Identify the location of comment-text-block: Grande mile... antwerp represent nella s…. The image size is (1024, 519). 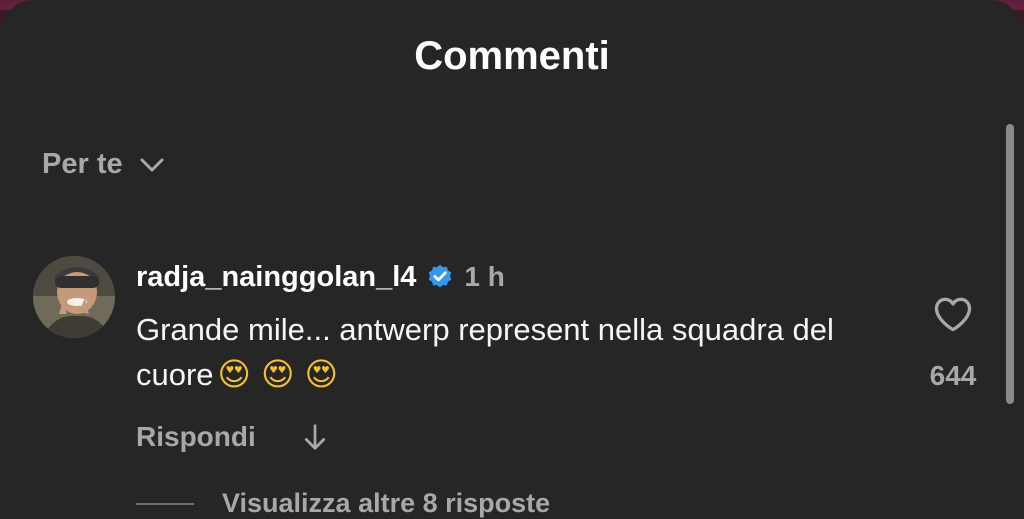
(496, 352).